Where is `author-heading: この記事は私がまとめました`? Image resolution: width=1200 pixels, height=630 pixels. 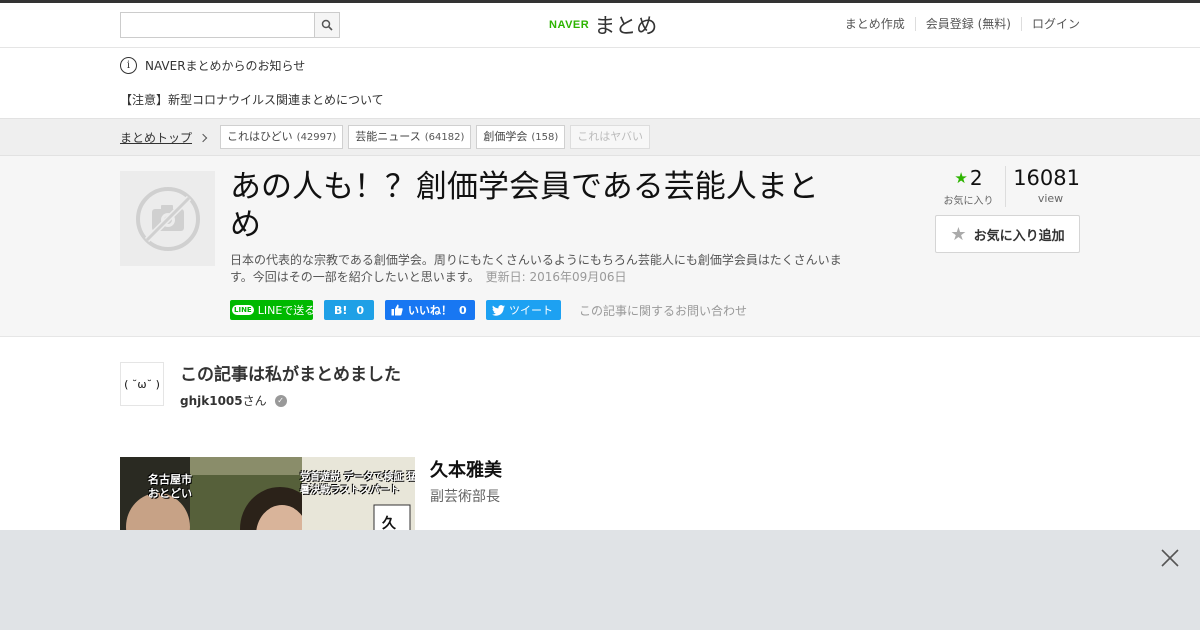 author-heading: この記事は私がまとめました is located at coordinates (290, 375).